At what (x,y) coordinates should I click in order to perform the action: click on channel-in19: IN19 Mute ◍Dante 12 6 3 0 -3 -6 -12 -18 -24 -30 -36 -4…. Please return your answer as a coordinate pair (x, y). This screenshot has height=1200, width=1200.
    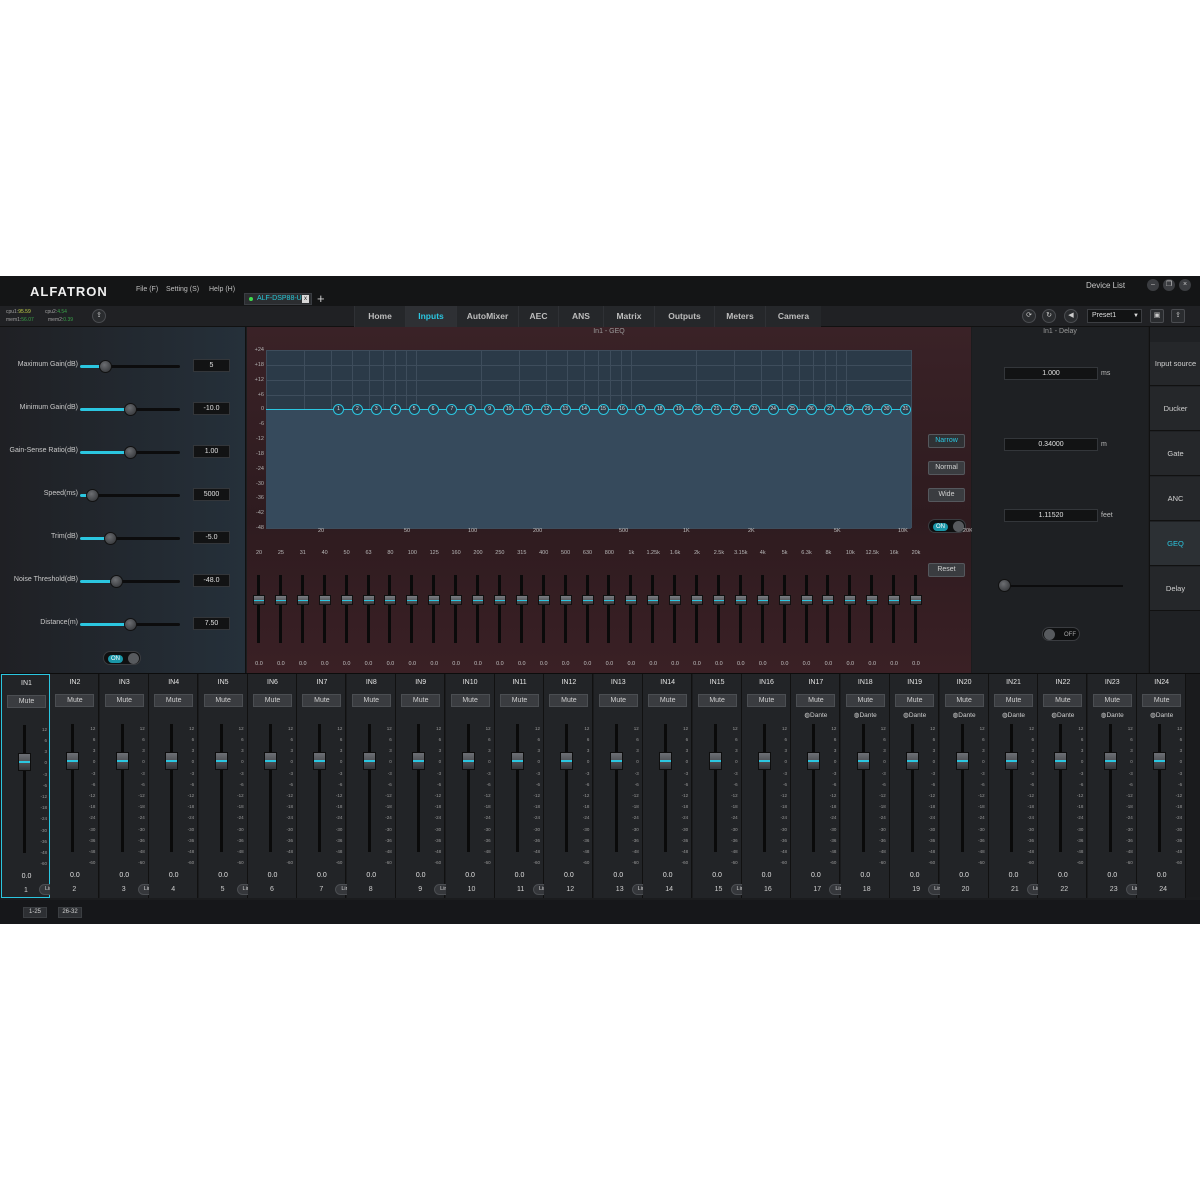
    Looking at the image, I should click on (915, 786).